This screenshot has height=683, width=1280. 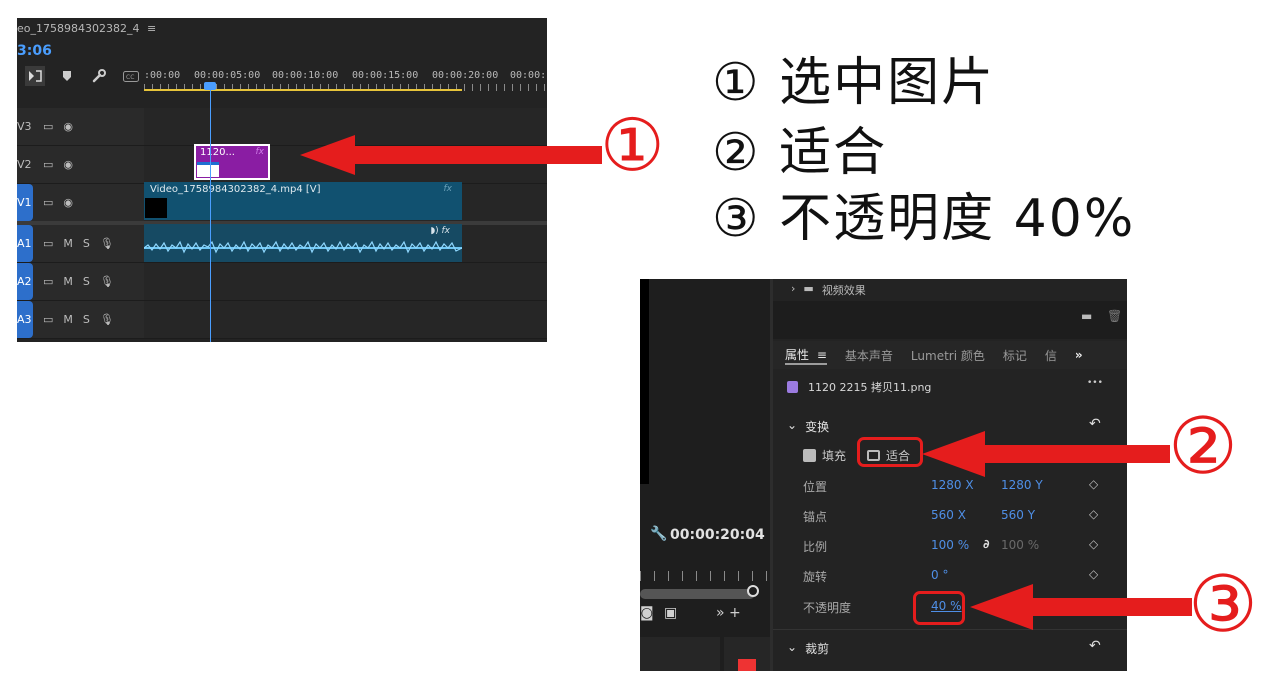 I want to click on callout-1: ①, so click(x=632, y=145).